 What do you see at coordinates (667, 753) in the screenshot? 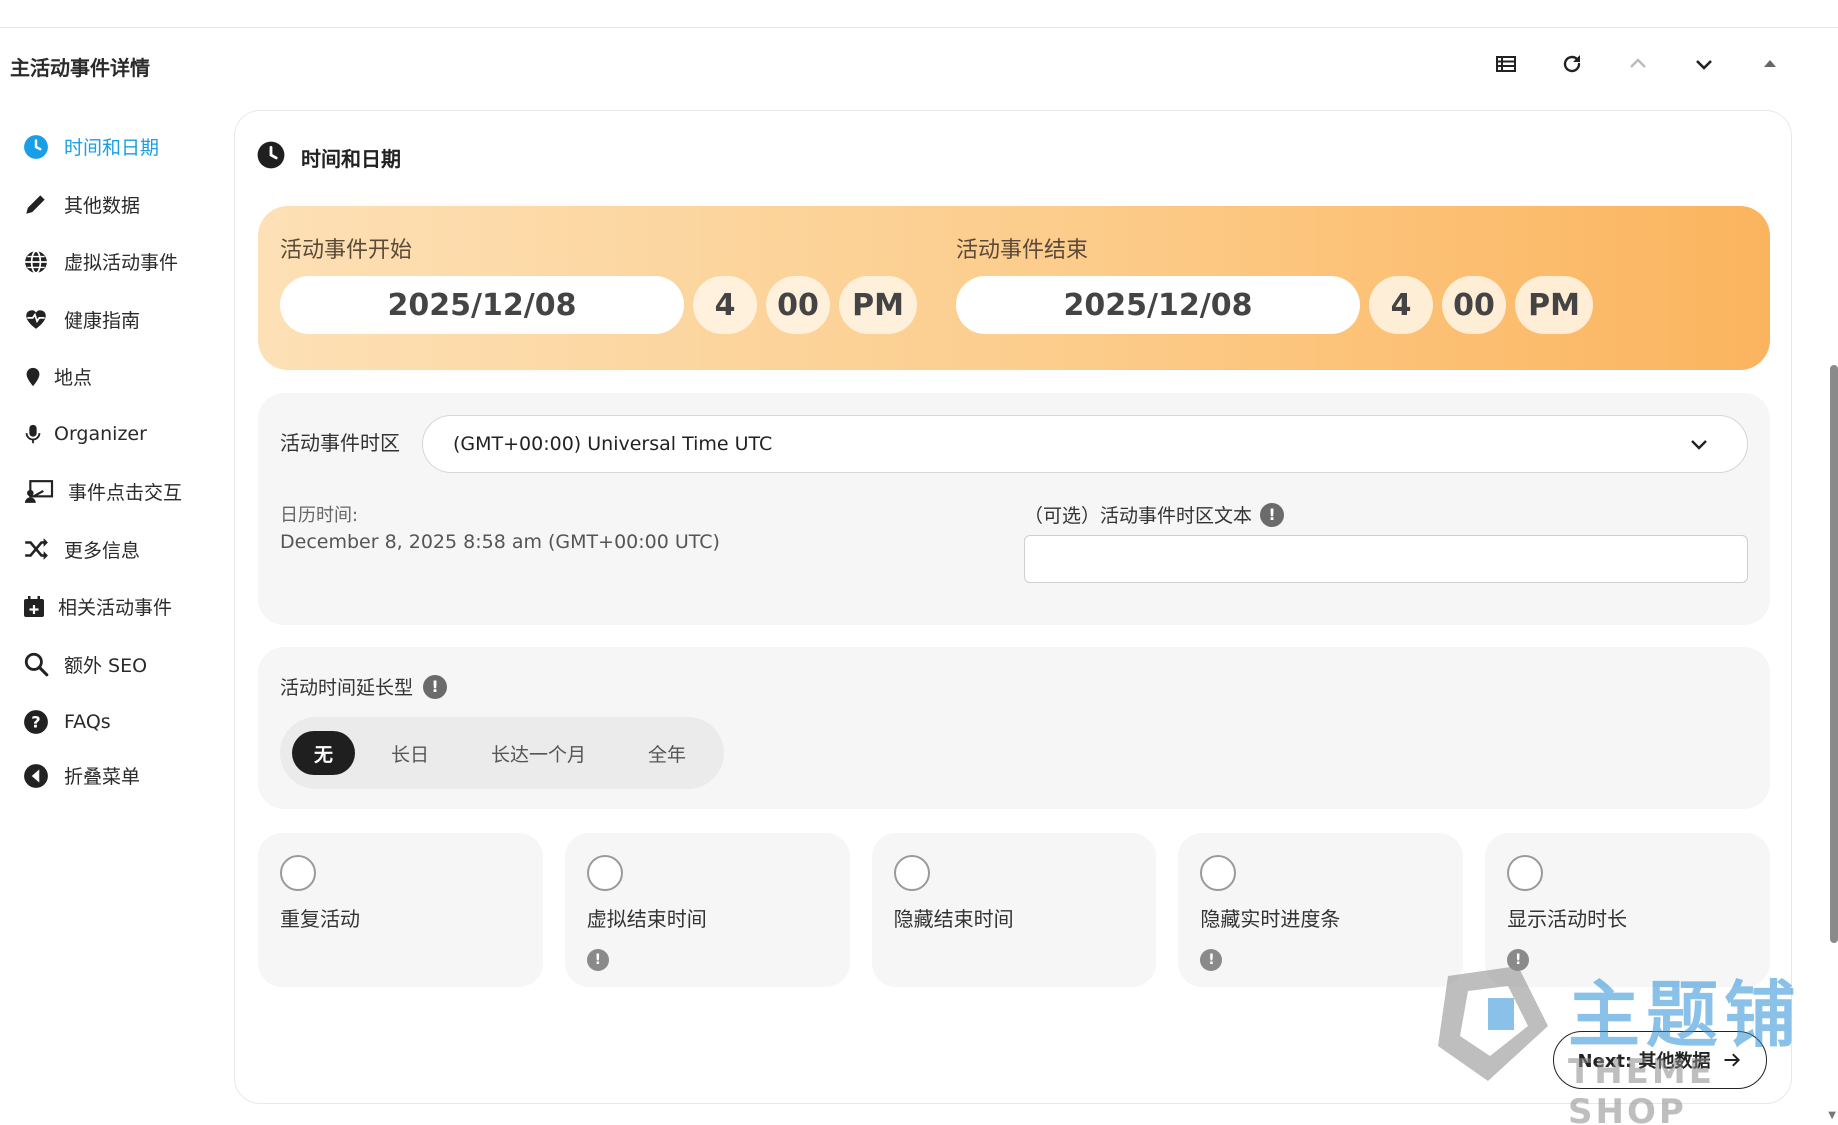
I see `extension-option-year: 全年` at bounding box center [667, 753].